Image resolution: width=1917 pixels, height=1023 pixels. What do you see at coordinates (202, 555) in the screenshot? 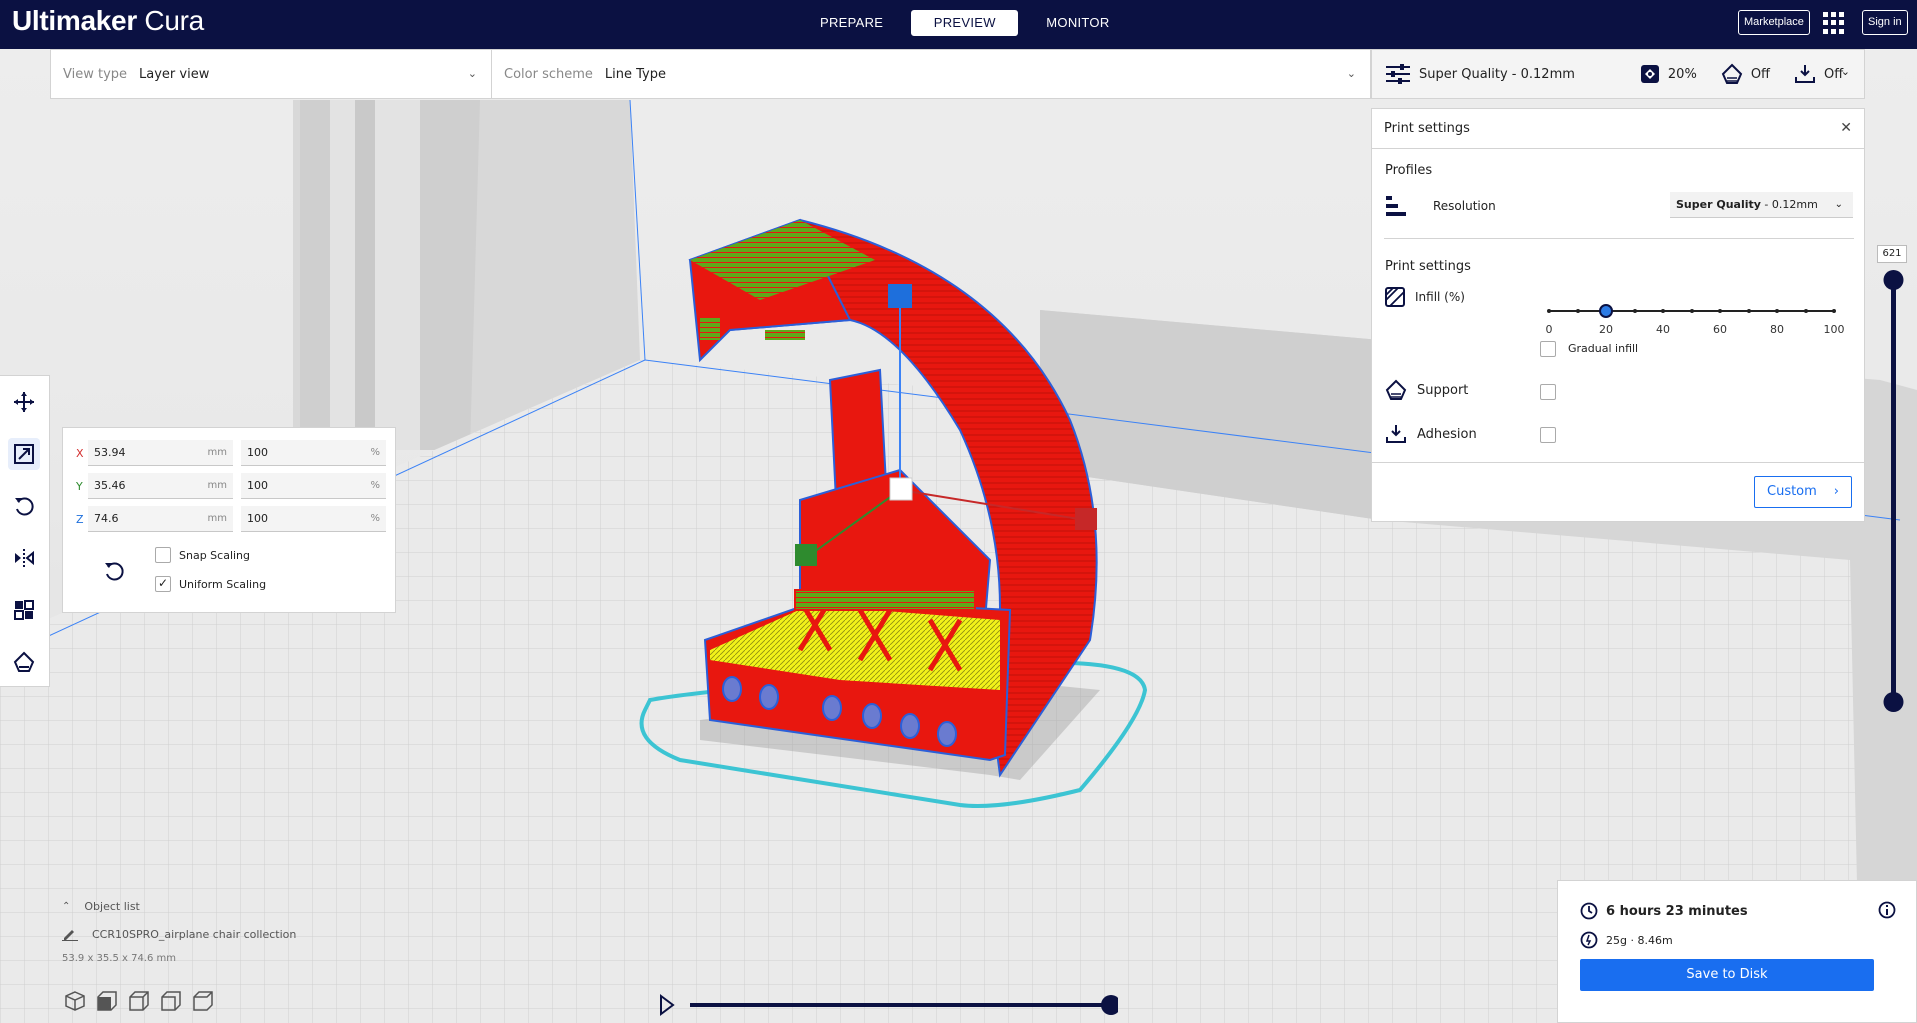
I see `snap-scaling-row: Snap Scaling` at bounding box center [202, 555].